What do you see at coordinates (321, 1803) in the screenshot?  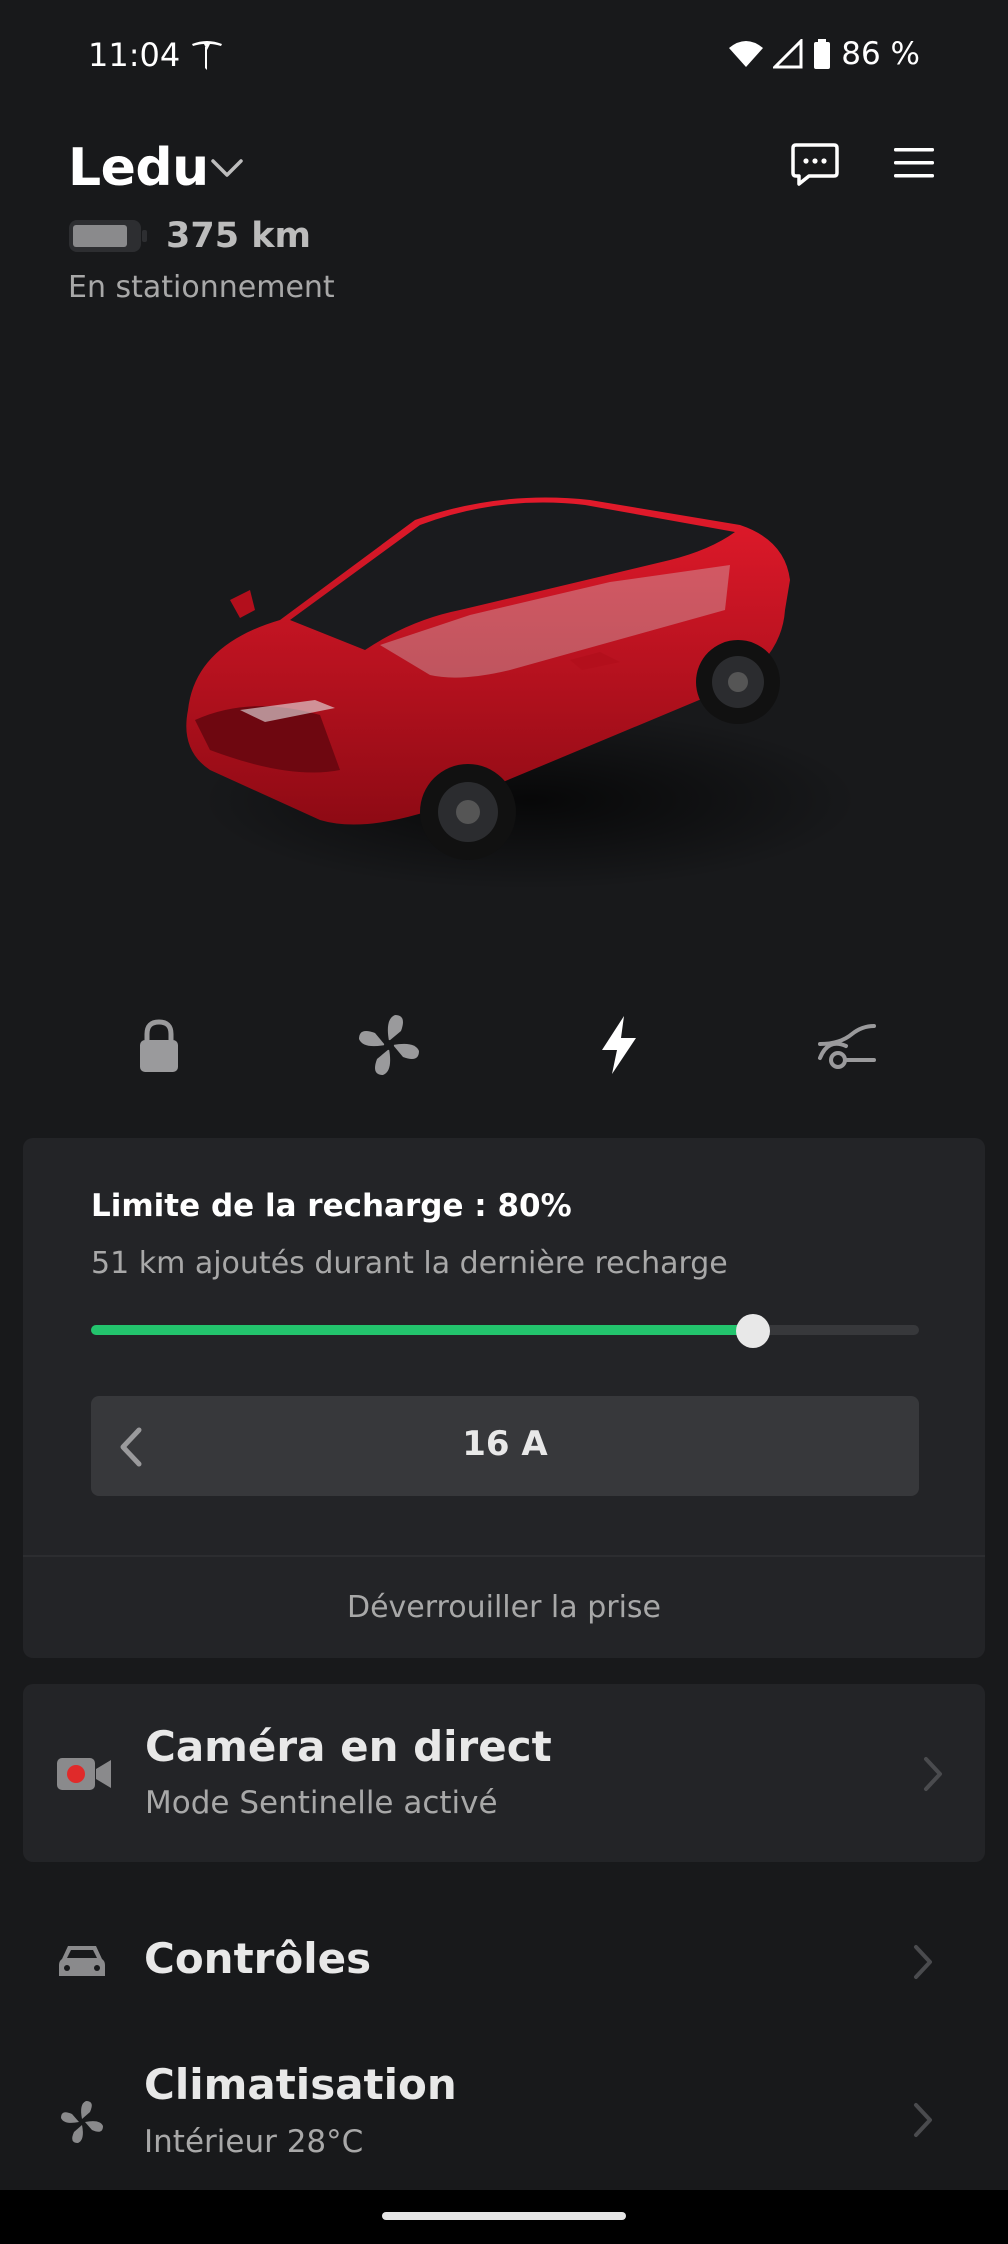 I see `camera-subtitle: Mode Sentinelle activé` at bounding box center [321, 1803].